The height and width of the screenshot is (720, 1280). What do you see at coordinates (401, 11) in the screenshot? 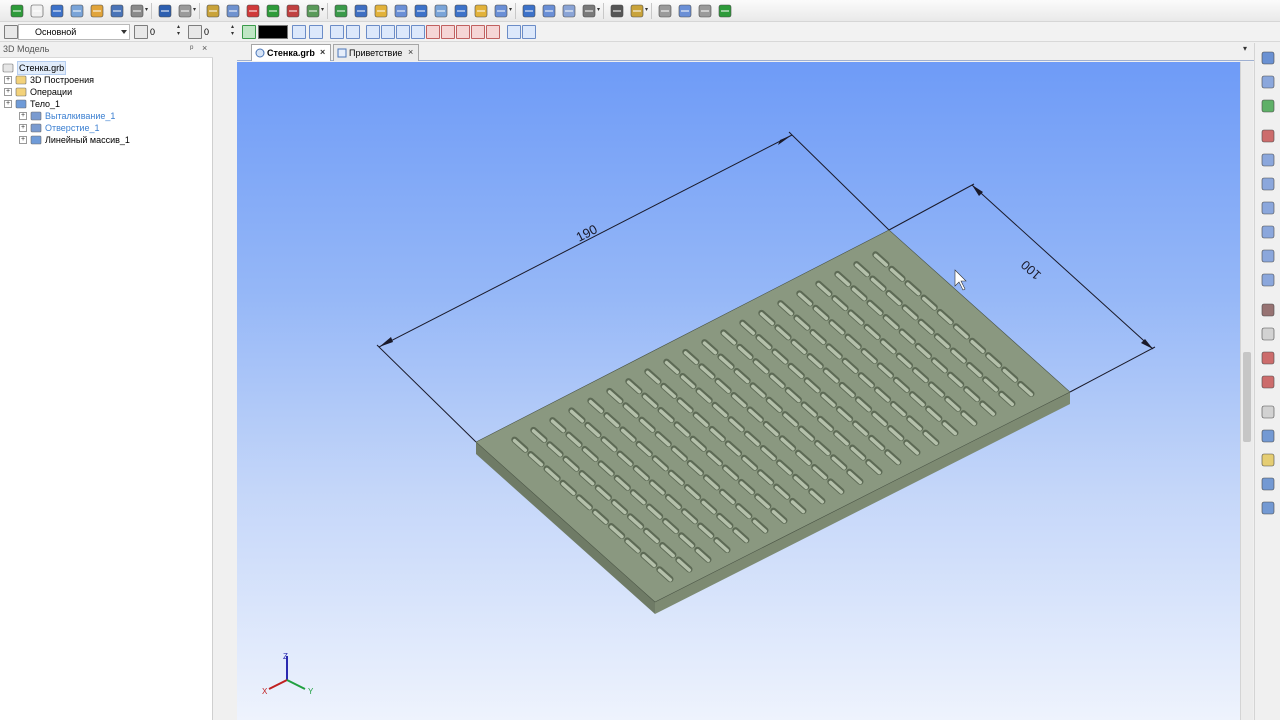
I see `shell-icon` at bounding box center [401, 11].